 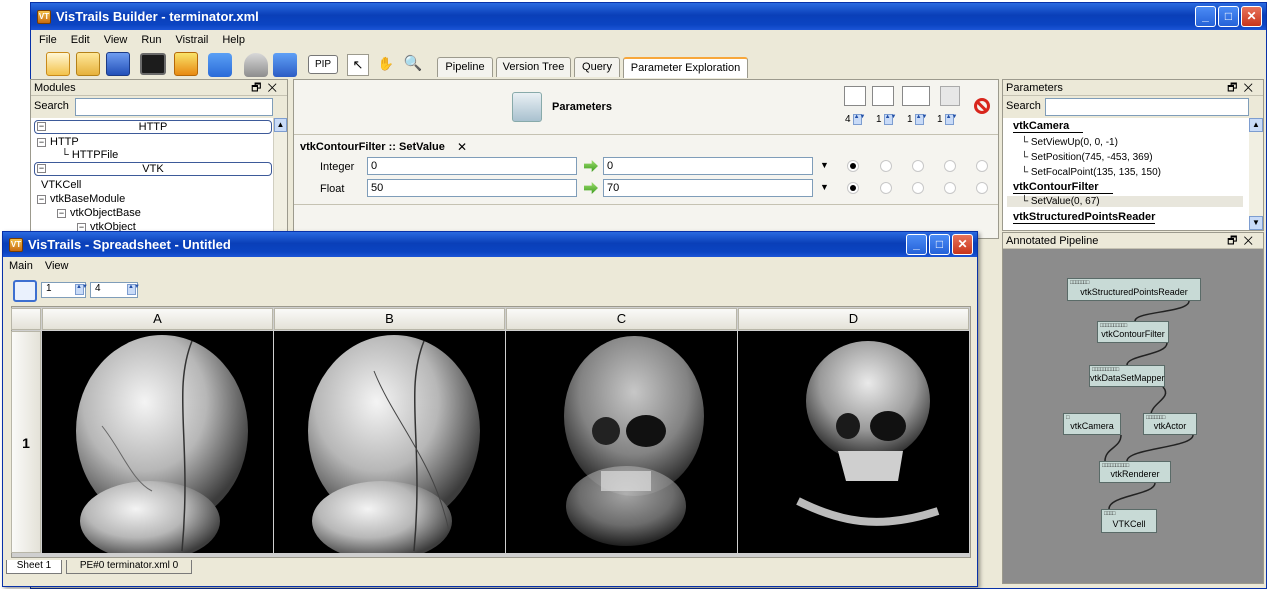 What do you see at coordinates (389, 319) in the screenshot?
I see `column-header-b: B` at bounding box center [389, 319].